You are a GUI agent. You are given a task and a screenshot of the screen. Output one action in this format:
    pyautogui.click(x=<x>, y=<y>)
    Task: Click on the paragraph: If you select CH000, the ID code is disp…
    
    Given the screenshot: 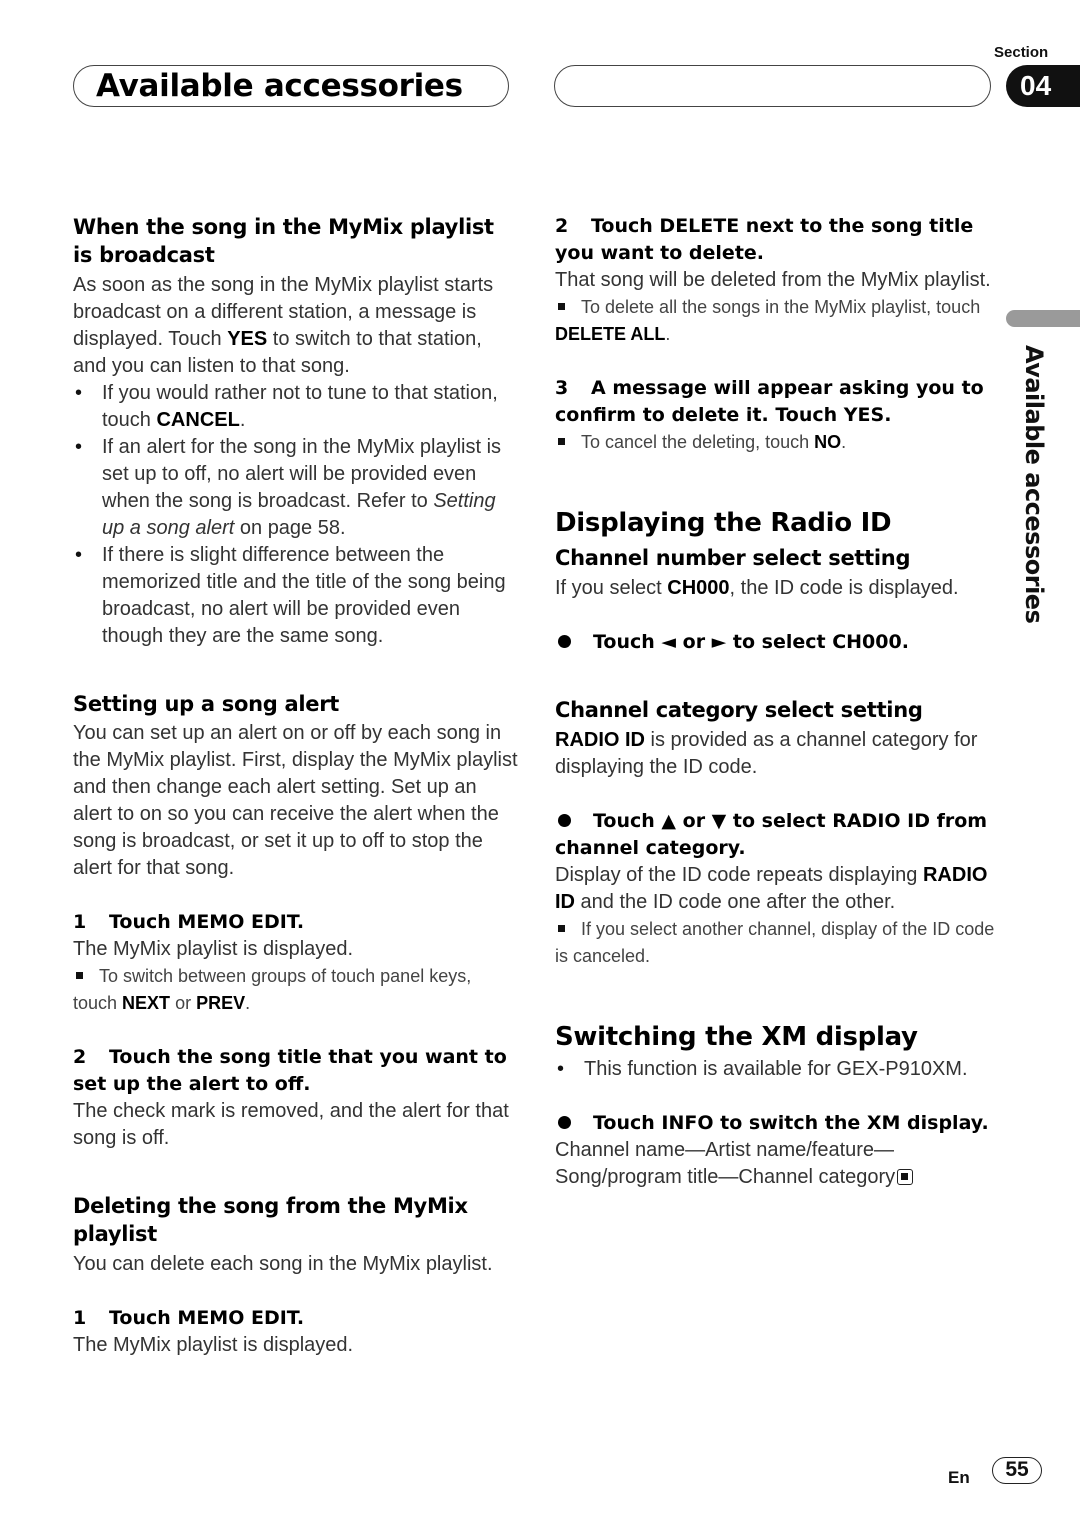 What is the action you would take?
    pyautogui.click(x=757, y=588)
    